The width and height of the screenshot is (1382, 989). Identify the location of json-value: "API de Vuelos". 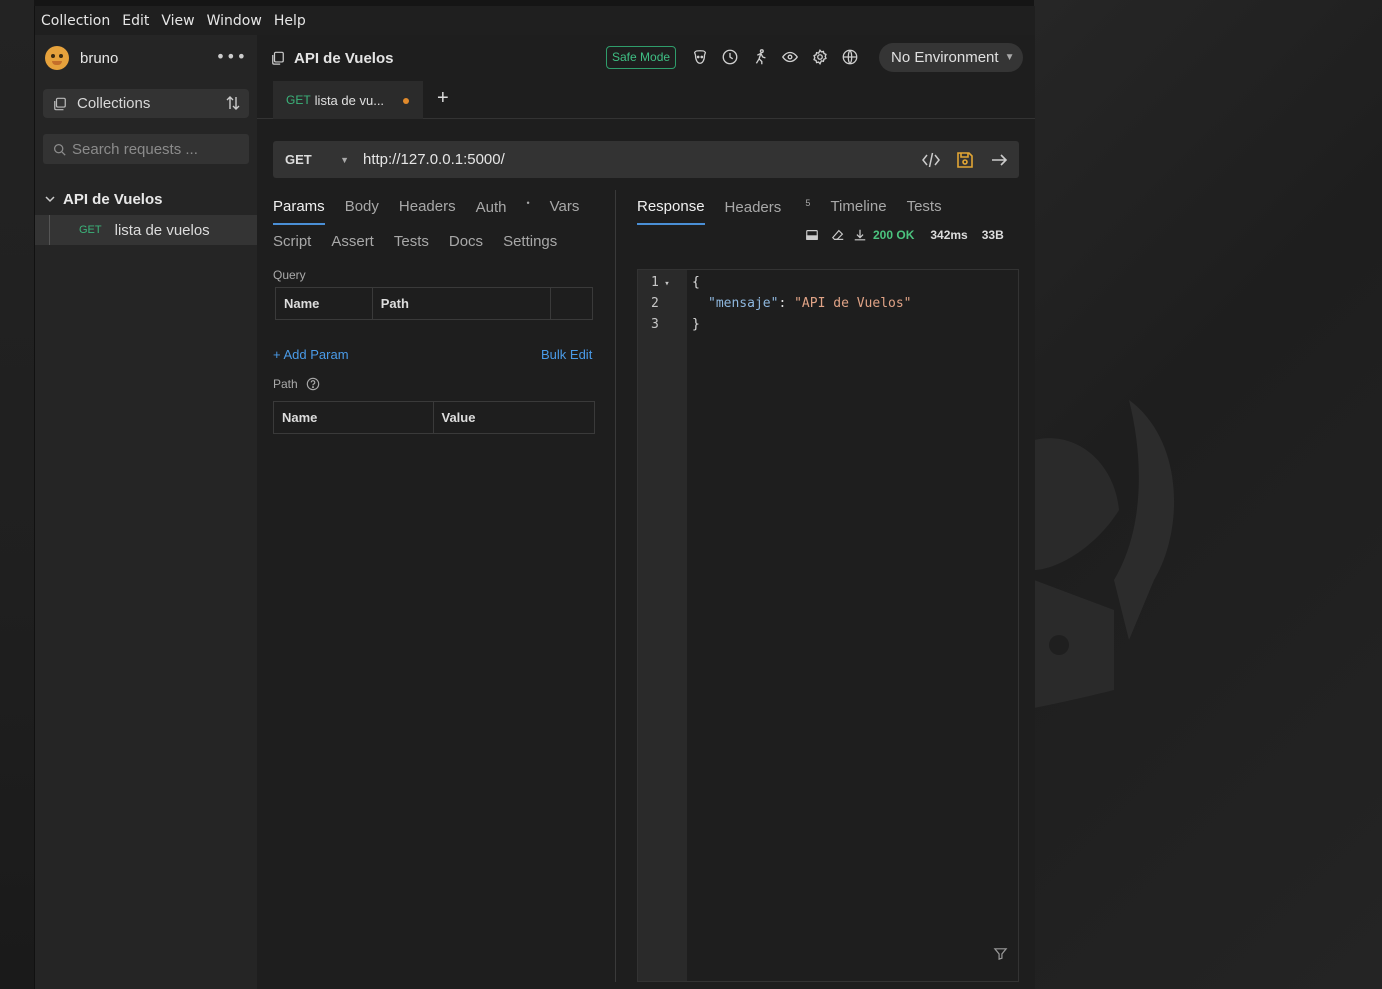
(853, 303).